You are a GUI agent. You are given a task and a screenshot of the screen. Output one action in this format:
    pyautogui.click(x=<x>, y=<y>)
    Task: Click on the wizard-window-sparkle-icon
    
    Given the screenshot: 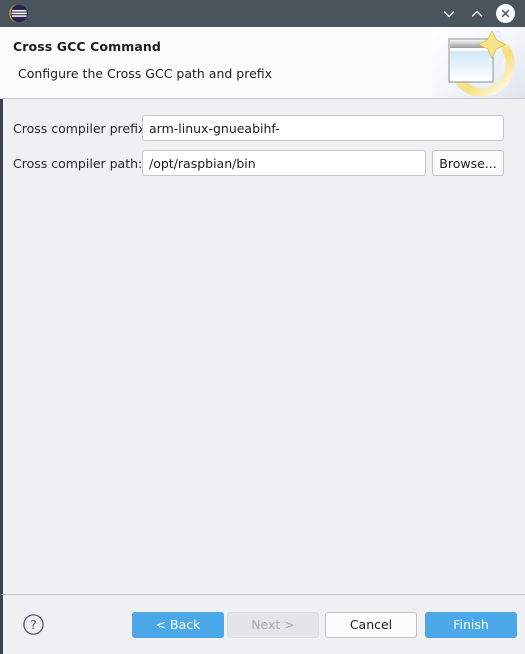 What is the action you would take?
    pyautogui.click(x=478, y=62)
    